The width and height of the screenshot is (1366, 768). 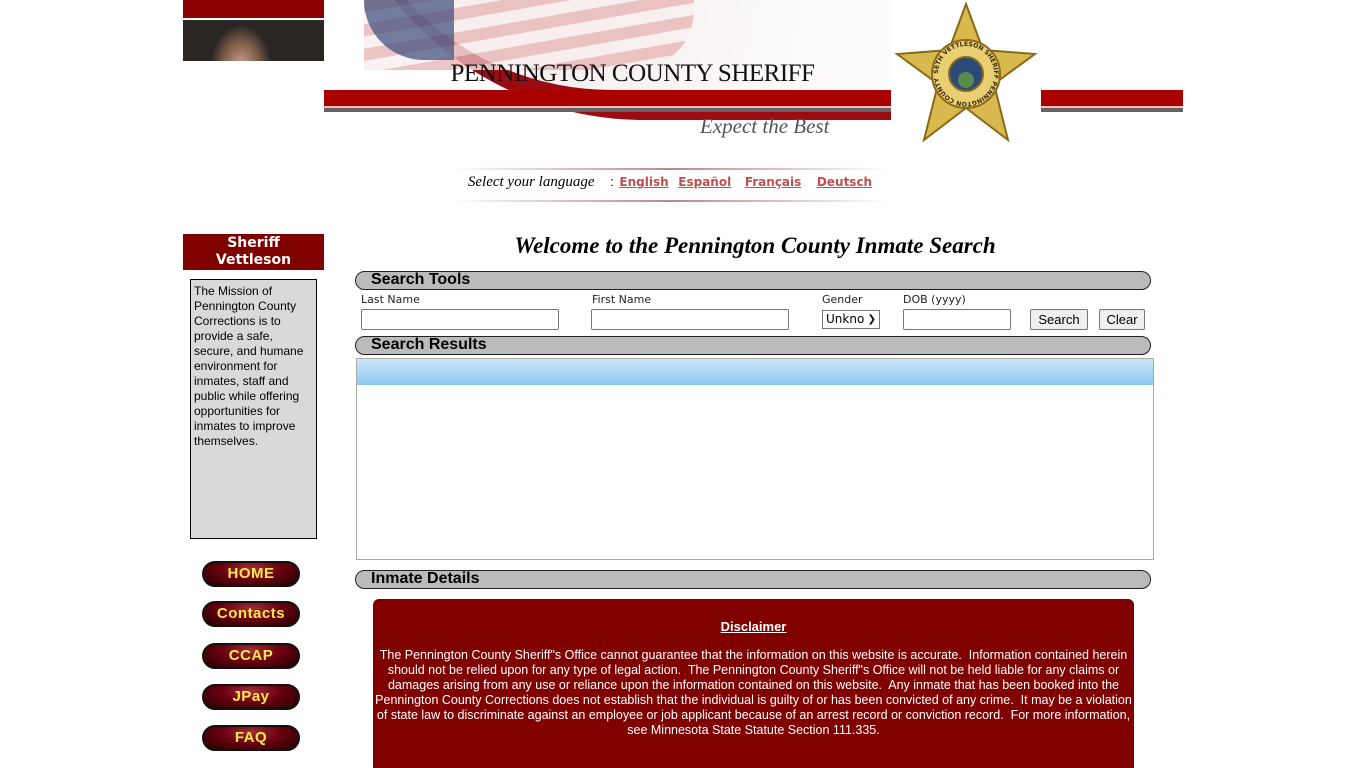 What do you see at coordinates (753, 280) in the screenshot?
I see `search-tools-header: Search Tools` at bounding box center [753, 280].